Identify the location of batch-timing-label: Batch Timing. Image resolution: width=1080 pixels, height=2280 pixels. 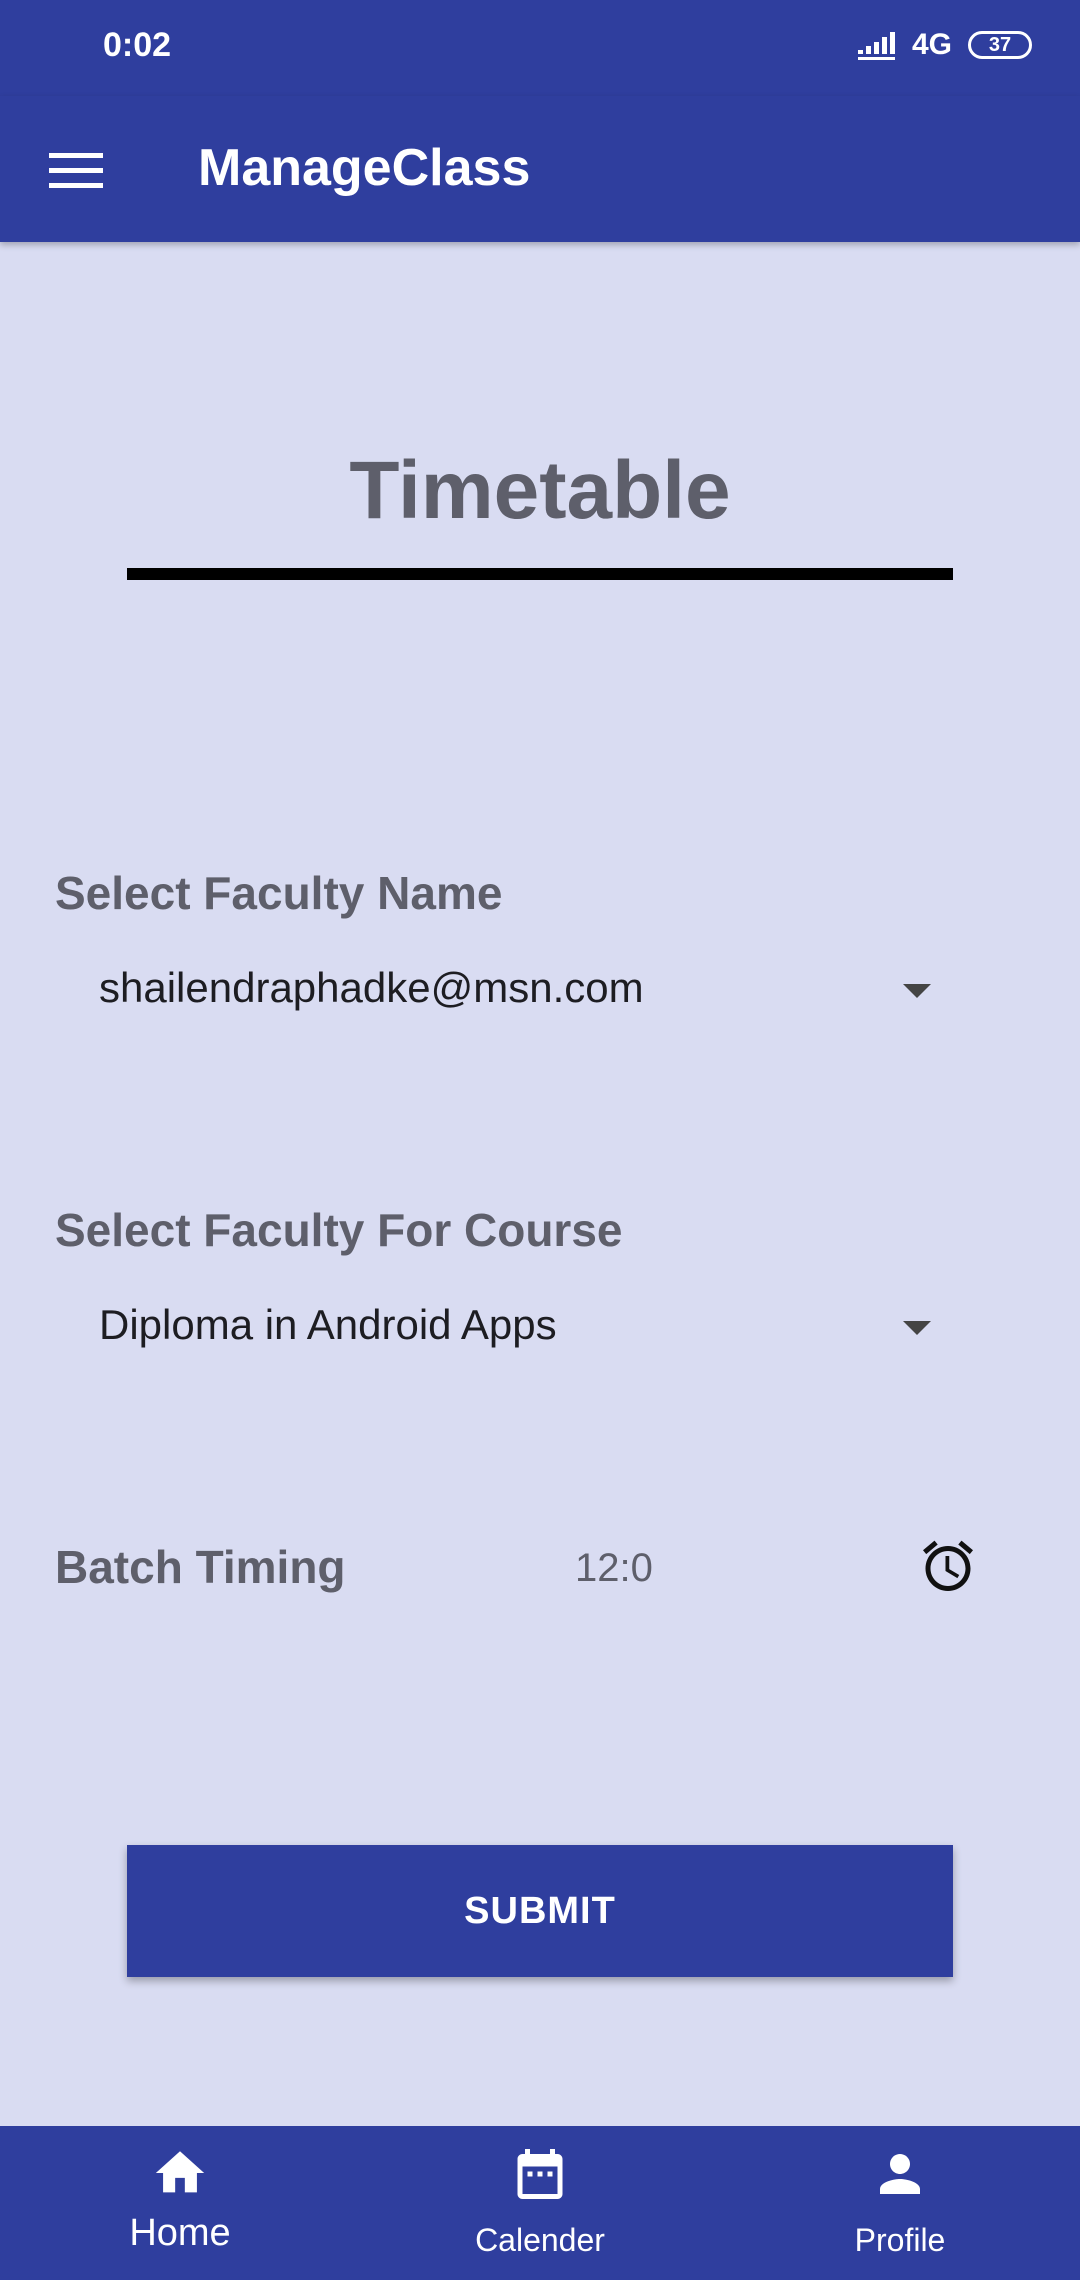
(200, 1567).